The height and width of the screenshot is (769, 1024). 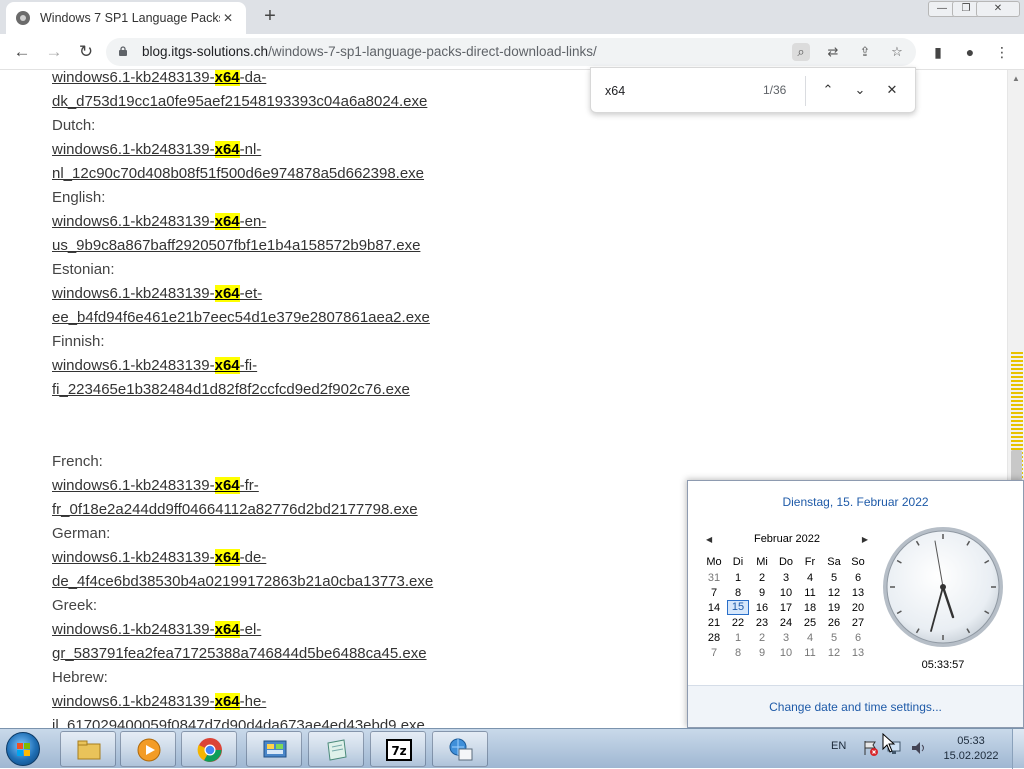 What do you see at coordinates (801, 52) in the screenshot?
I see `find-in-page-icon: ⌕` at bounding box center [801, 52].